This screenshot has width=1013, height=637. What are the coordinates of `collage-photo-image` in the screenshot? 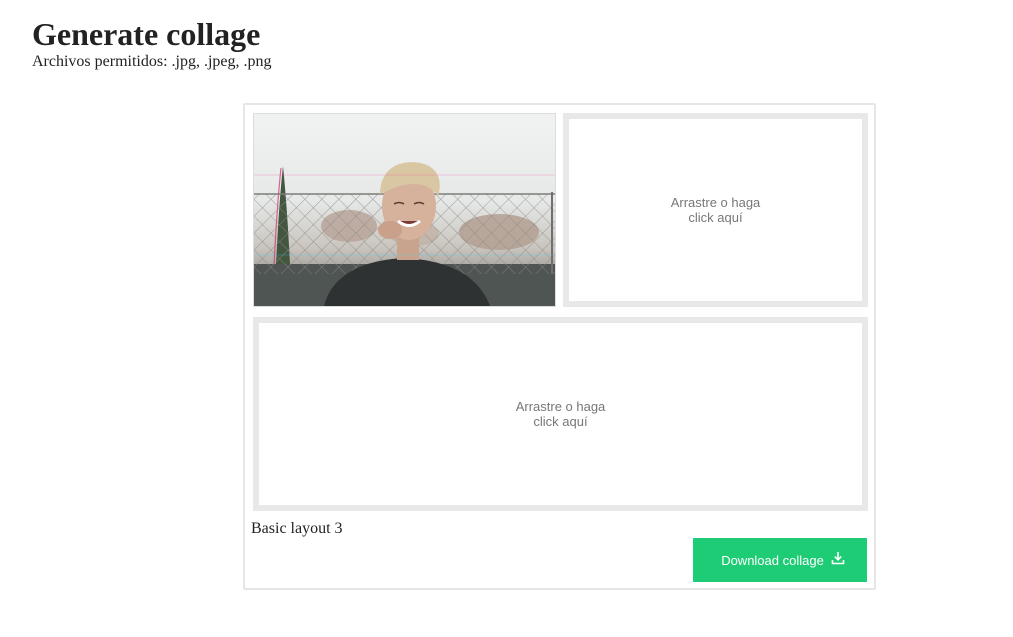 It's located at (404, 210).